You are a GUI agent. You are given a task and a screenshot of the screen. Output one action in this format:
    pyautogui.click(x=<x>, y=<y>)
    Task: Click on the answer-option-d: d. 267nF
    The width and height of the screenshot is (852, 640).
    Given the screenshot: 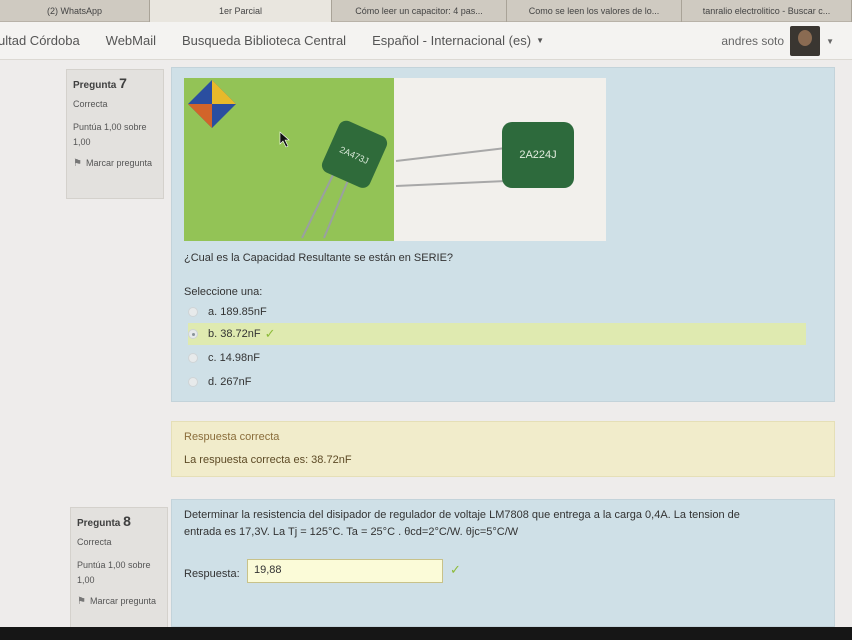 What is the action you would take?
    pyautogui.click(x=497, y=382)
    